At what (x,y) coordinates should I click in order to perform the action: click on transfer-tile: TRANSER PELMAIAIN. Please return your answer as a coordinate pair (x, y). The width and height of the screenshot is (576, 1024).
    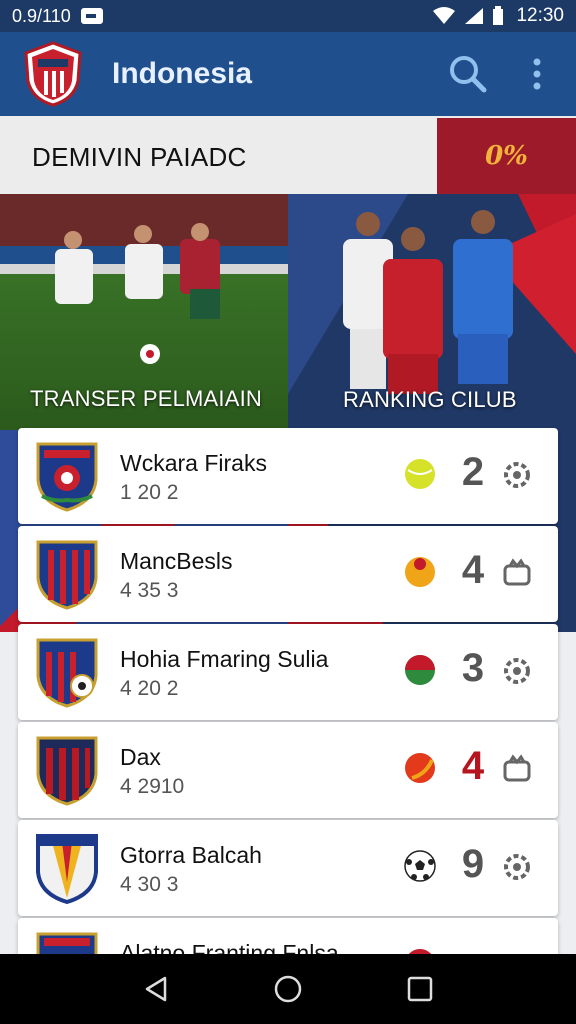
    Looking at the image, I should click on (144, 312).